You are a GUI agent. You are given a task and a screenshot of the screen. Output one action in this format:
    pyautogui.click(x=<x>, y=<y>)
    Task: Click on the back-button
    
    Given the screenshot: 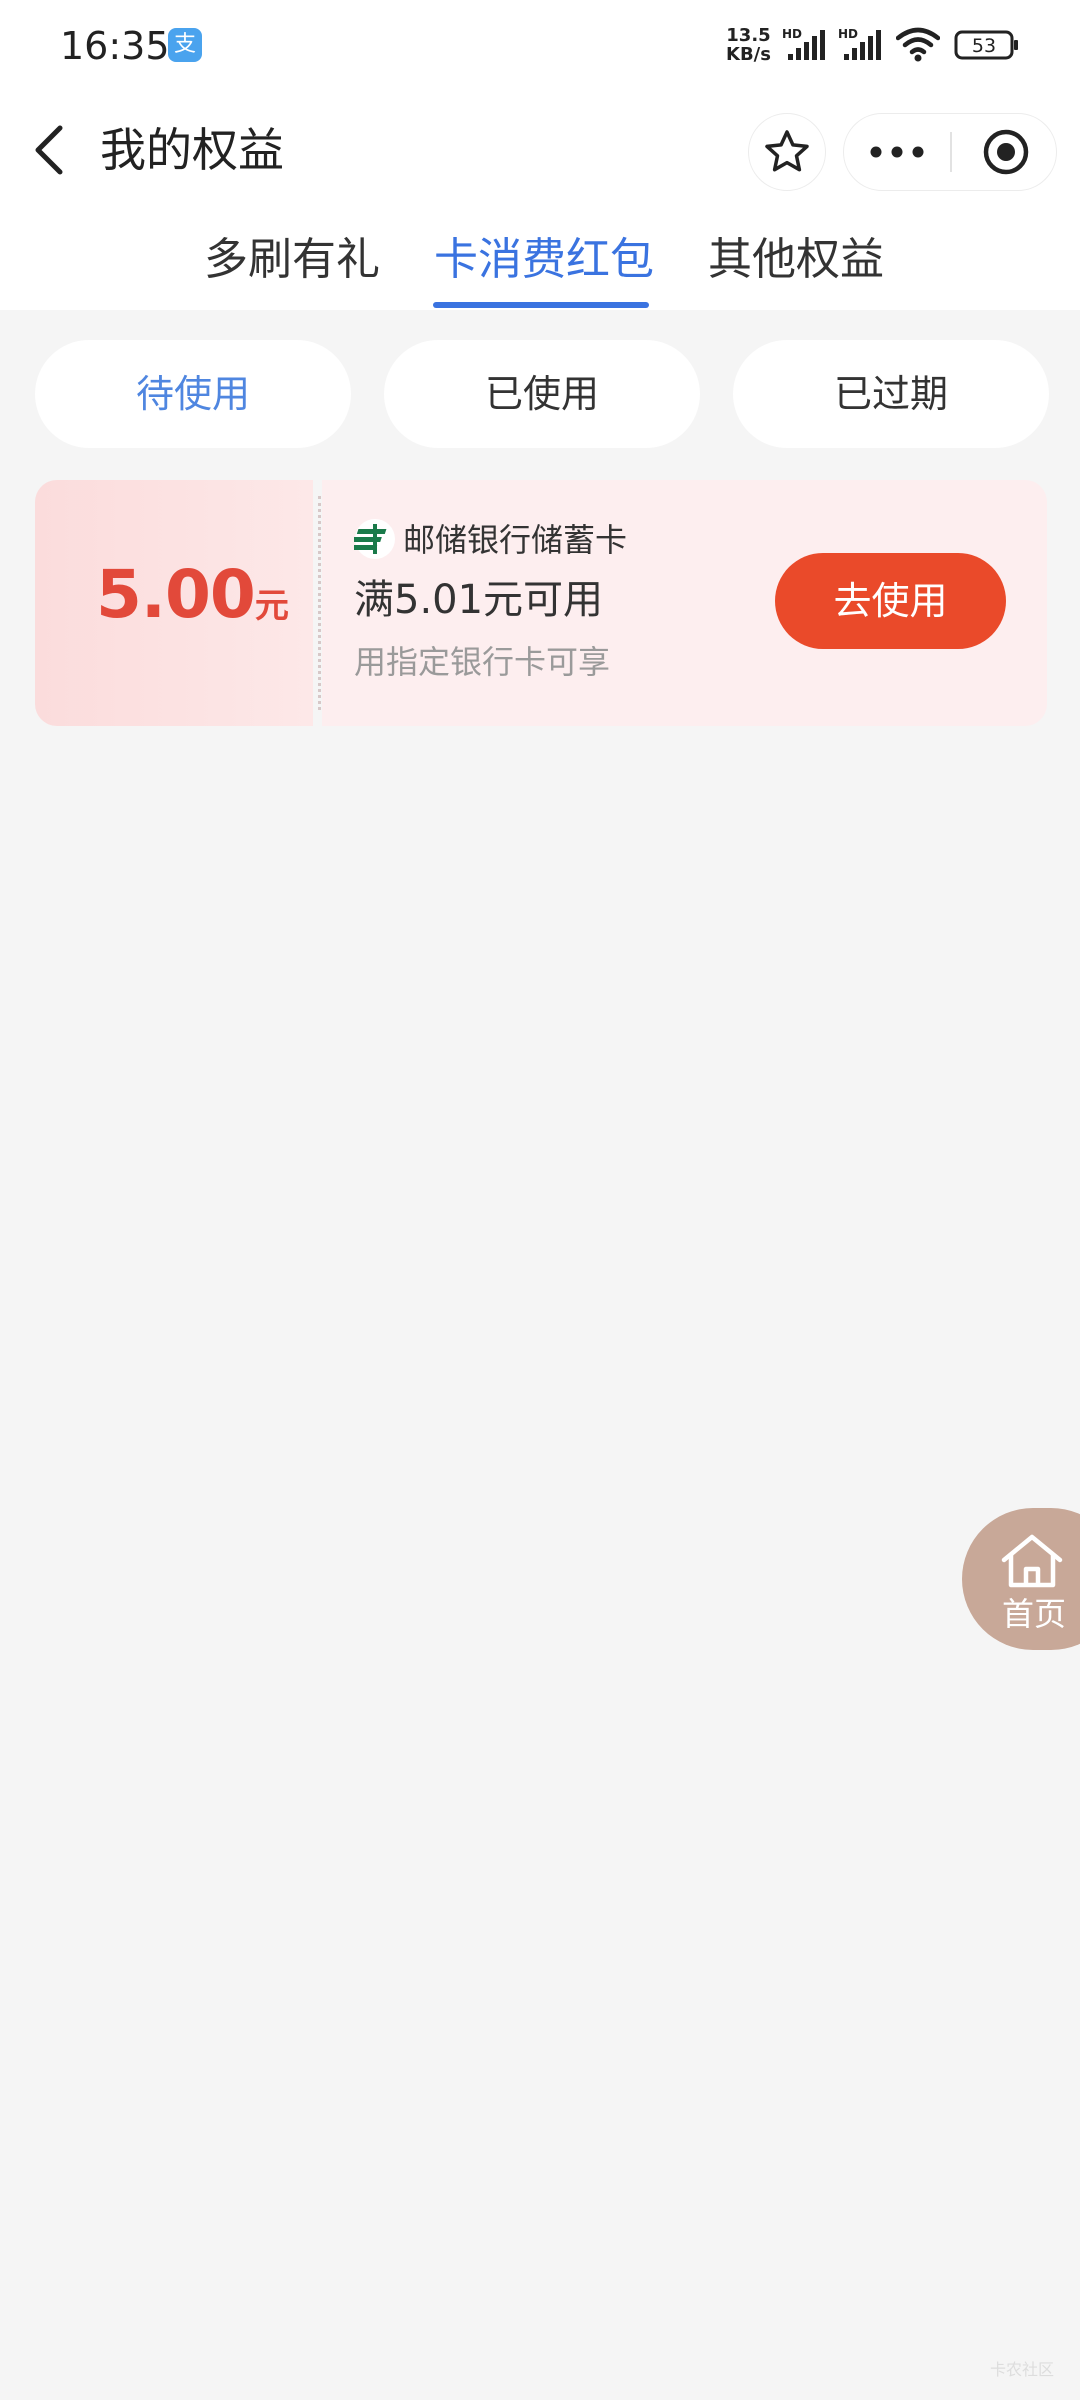 What is the action you would take?
    pyautogui.click(x=49, y=150)
    